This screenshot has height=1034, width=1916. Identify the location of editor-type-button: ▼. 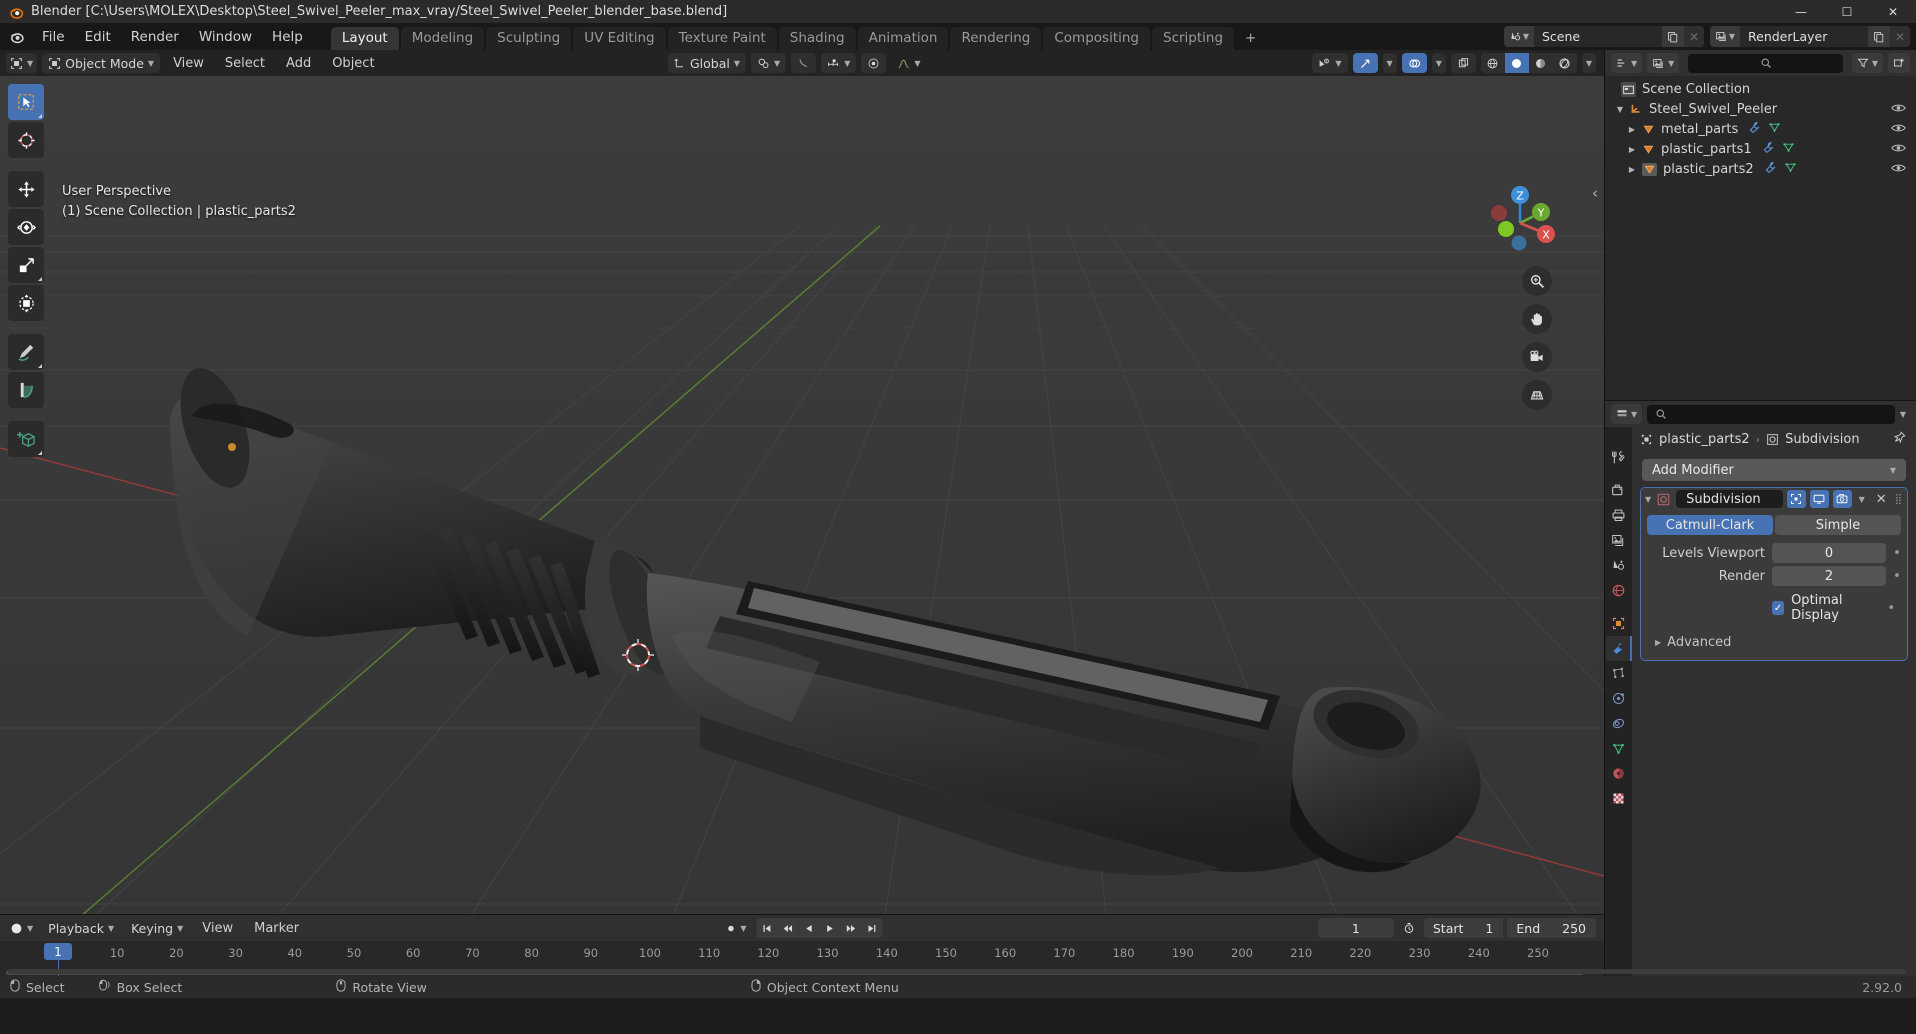
(22, 63).